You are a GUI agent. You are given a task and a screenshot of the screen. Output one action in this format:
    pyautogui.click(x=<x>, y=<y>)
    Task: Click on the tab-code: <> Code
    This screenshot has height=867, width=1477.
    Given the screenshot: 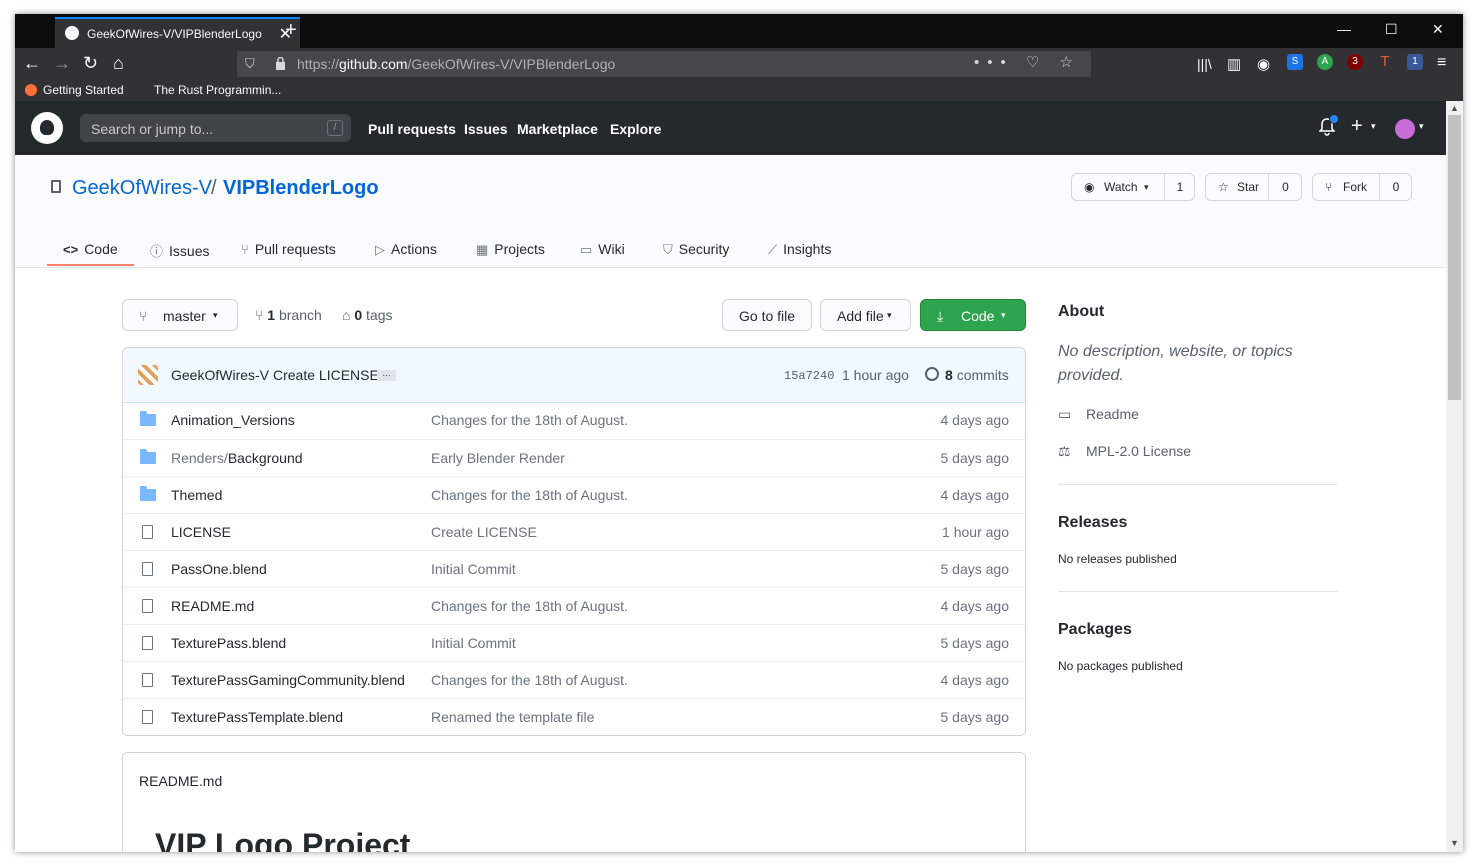 What is the action you would take?
    pyautogui.click(x=90, y=249)
    